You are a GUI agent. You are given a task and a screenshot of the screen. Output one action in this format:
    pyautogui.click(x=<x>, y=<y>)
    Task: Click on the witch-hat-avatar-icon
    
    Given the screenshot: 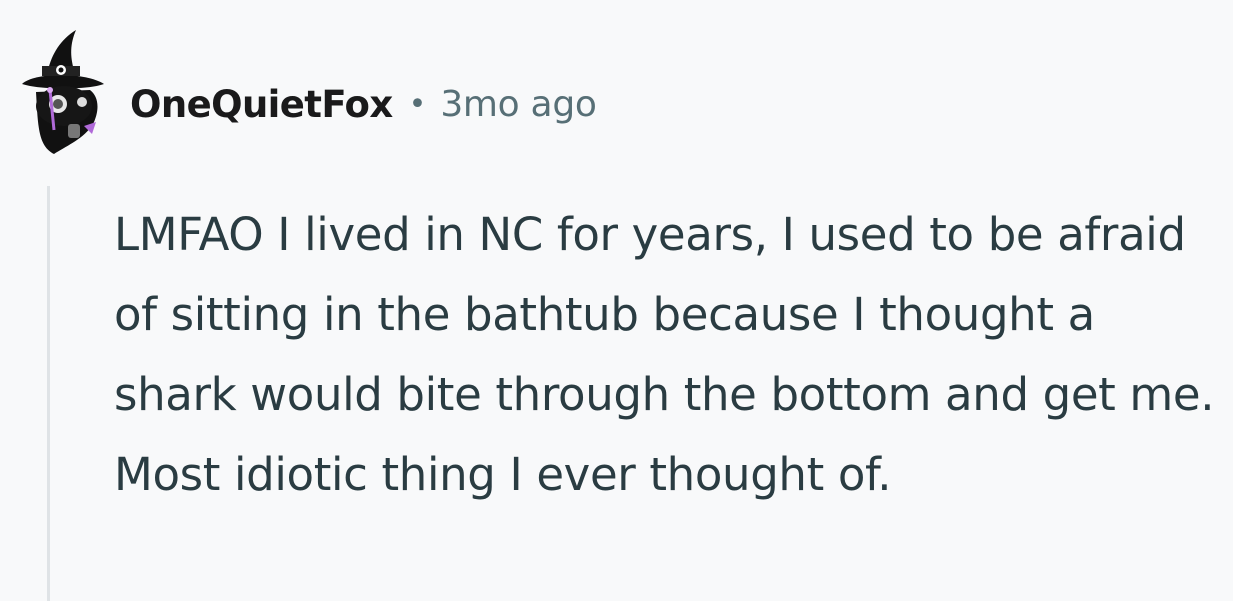 What is the action you would take?
    pyautogui.click(x=63, y=92)
    